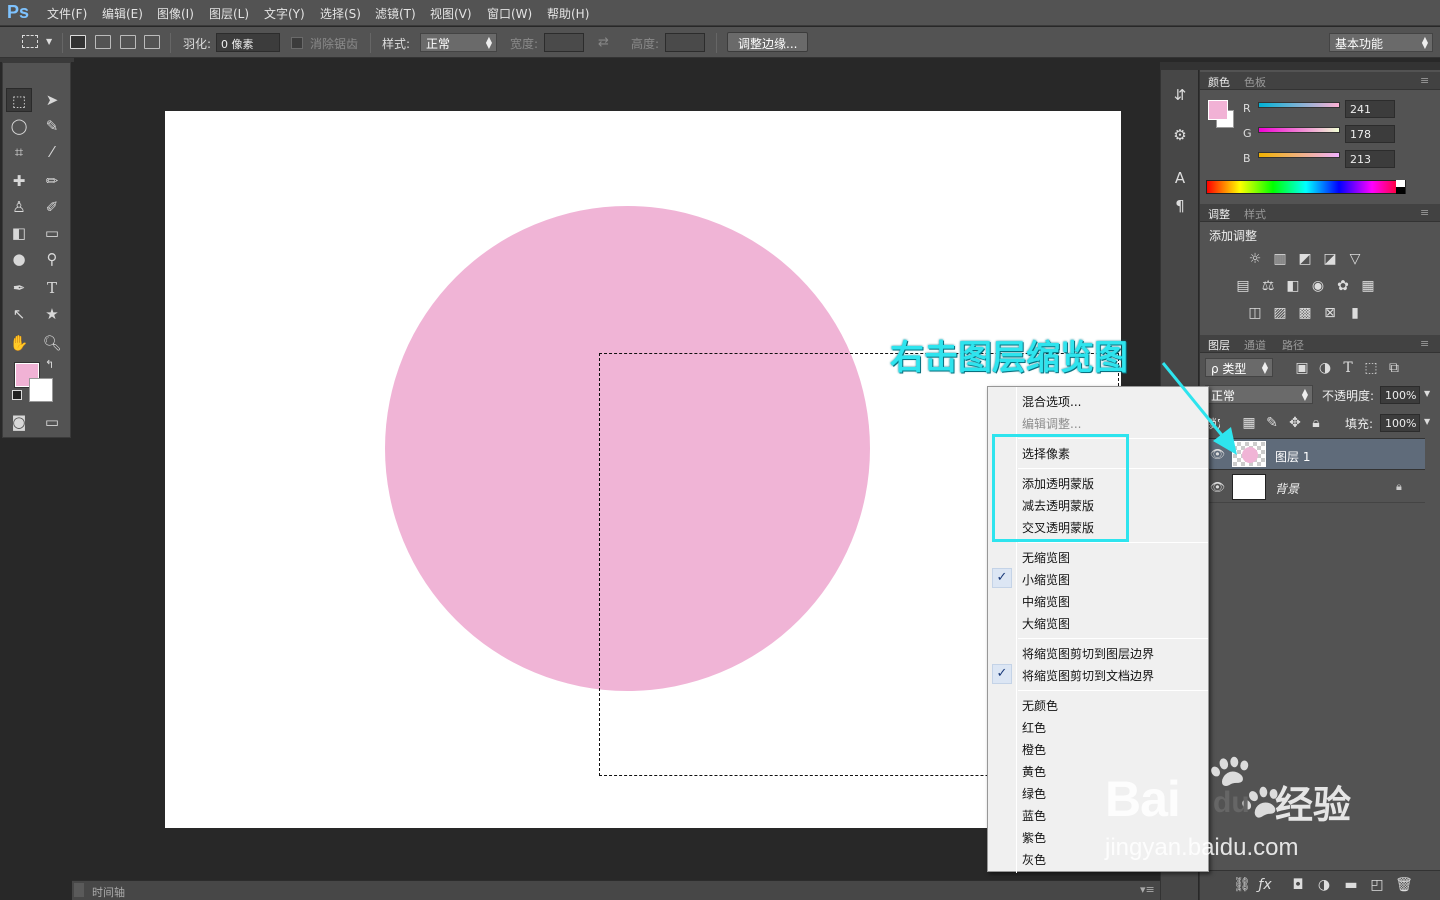 Image resolution: width=1440 pixels, height=900 pixels. What do you see at coordinates (564, 42) in the screenshot?
I see `width-input` at bounding box center [564, 42].